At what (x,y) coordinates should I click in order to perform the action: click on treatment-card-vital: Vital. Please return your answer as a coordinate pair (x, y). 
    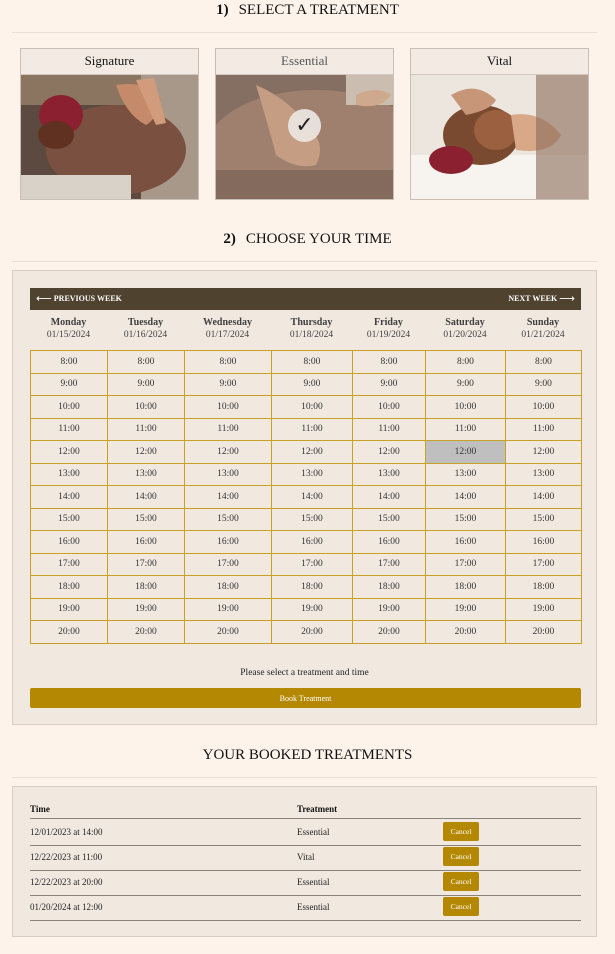
    Looking at the image, I should click on (499, 124).